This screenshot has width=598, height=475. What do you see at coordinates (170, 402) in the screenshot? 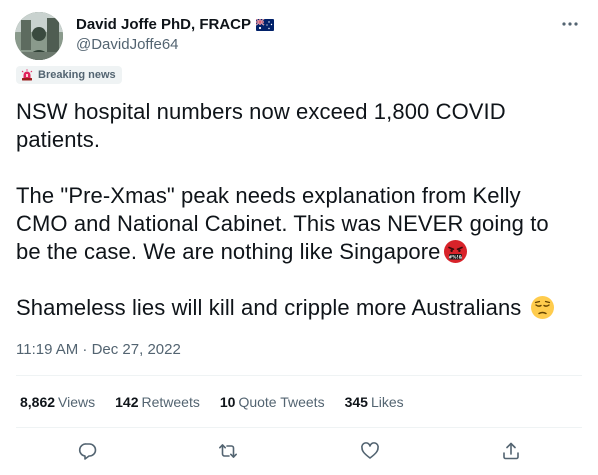
I see `stat-retweets-label: Retweets` at bounding box center [170, 402].